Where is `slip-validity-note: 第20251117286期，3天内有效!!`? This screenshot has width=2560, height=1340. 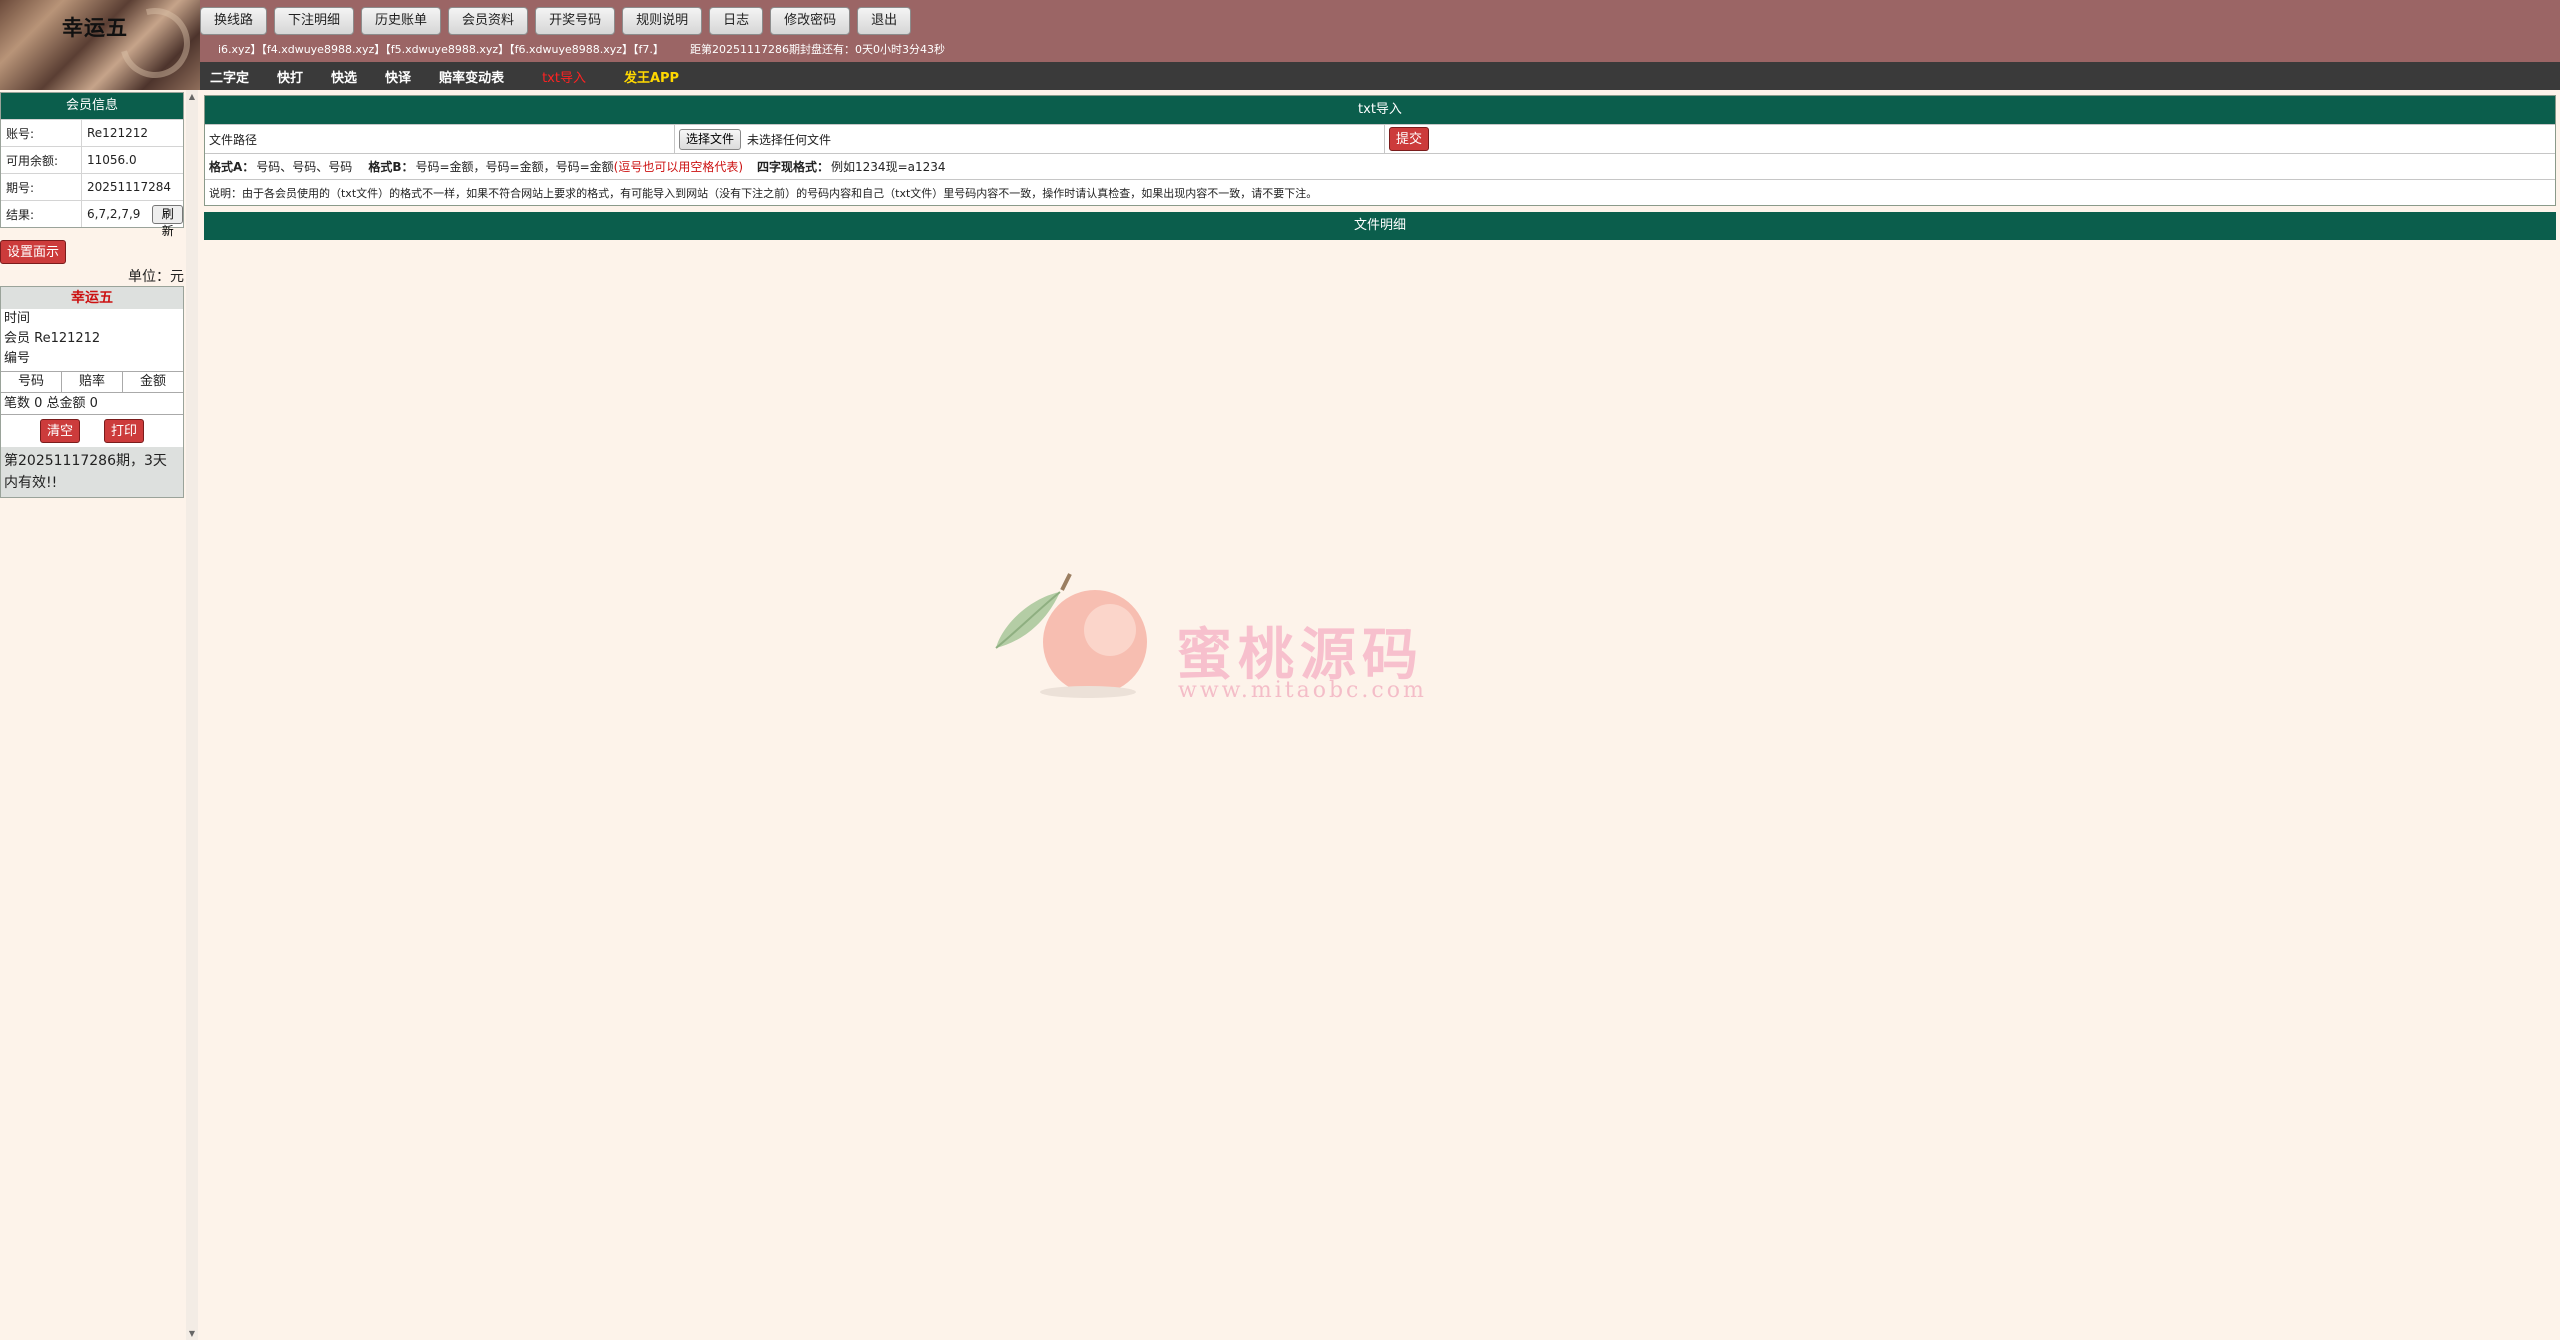 slip-validity-note: 第20251117286期，3天内有效!! is located at coordinates (92, 472).